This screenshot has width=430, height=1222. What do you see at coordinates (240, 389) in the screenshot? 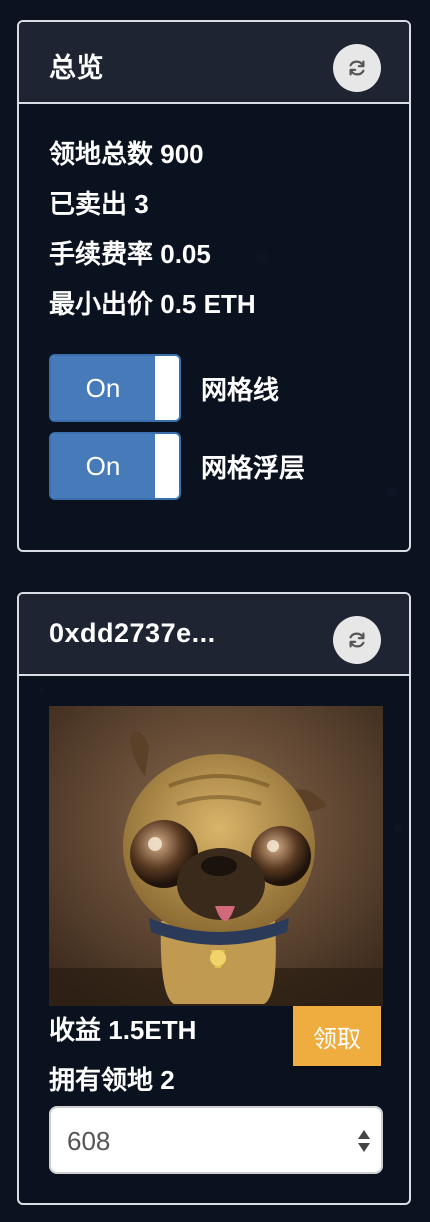
I see `grid-lines-label: 网格线` at bounding box center [240, 389].